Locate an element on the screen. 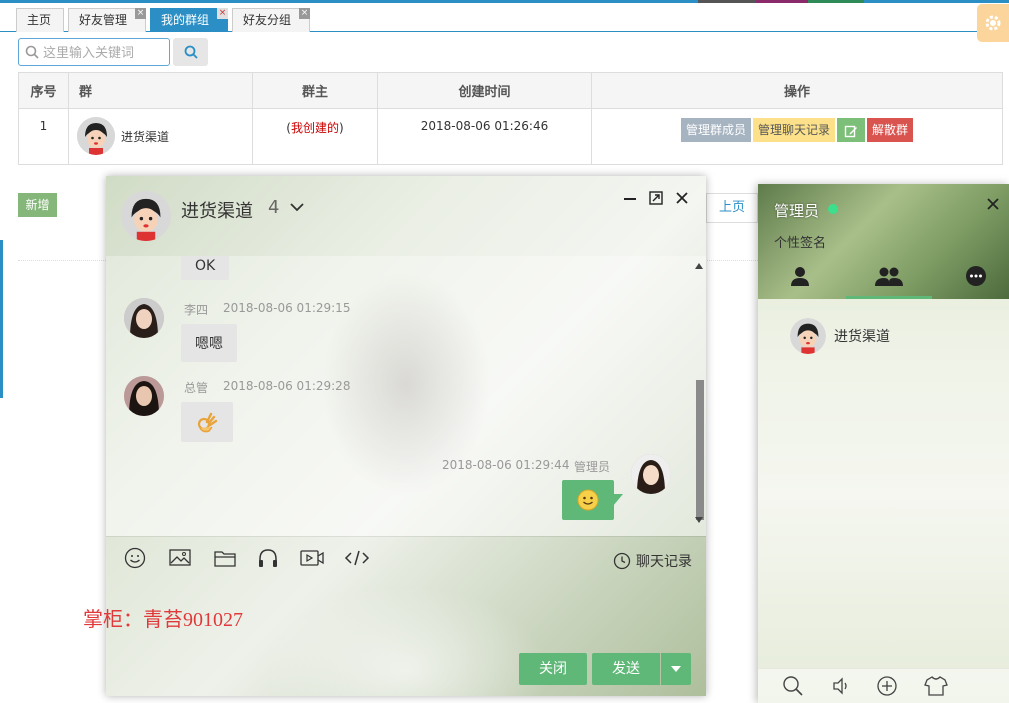 Image resolution: width=1009 pixels, height=703 pixels. maximize-icon is located at coordinates (656, 198).